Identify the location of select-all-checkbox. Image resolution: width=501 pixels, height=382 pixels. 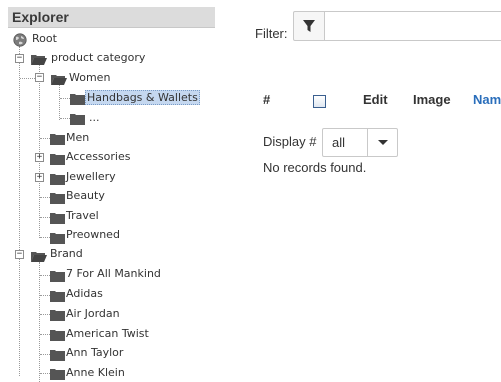
(319, 101).